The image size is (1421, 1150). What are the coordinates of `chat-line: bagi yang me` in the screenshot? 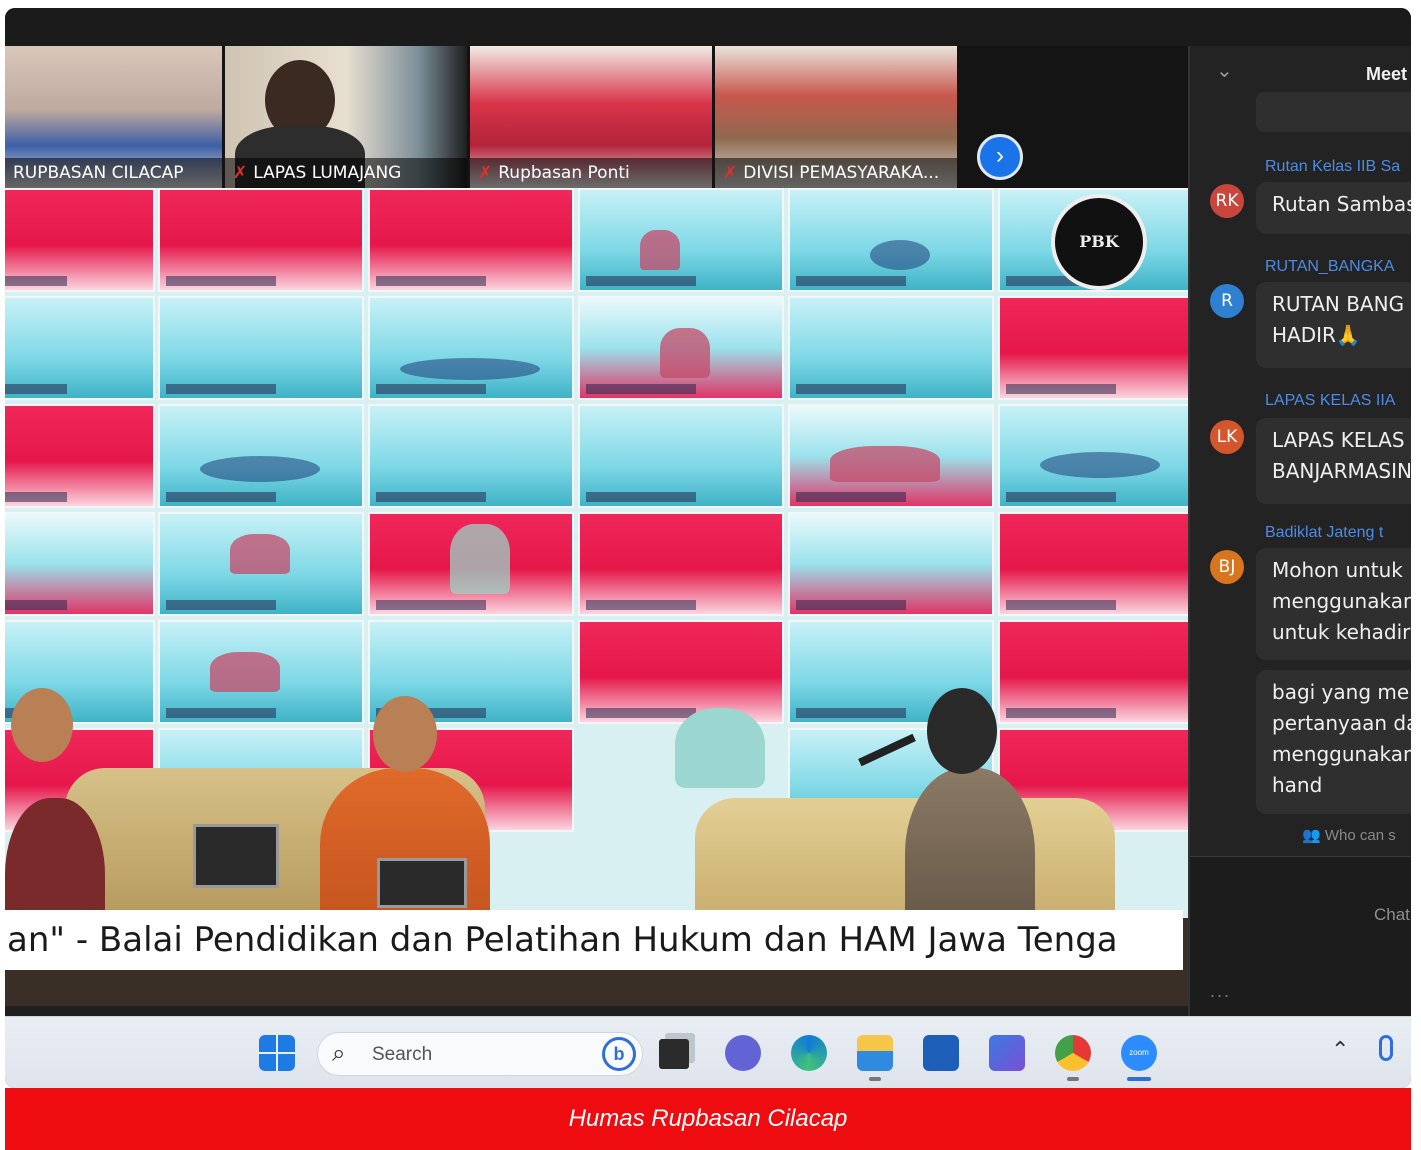 It's located at (1341, 692).